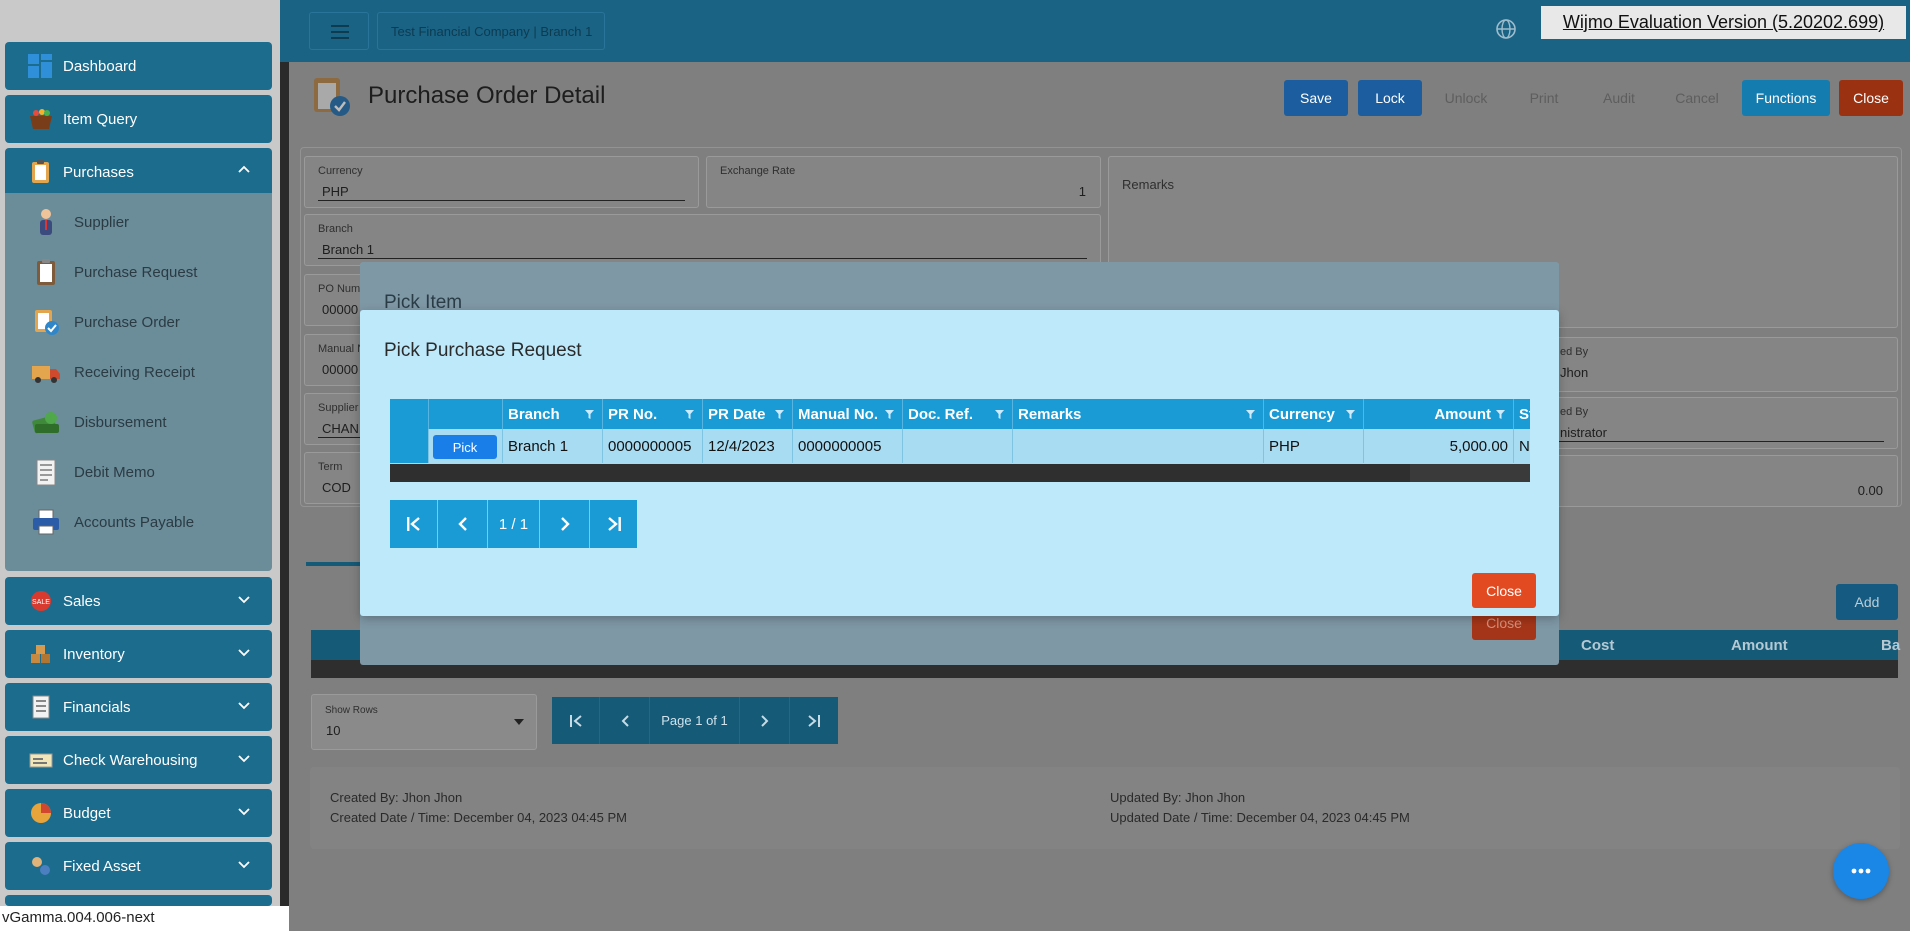 This screenshot has height=931, width=1910. What do you see at coordinates (1697, 98) in the screenshot?
I see `cancel-button: Cancel` at bounding box center [1697, 98].